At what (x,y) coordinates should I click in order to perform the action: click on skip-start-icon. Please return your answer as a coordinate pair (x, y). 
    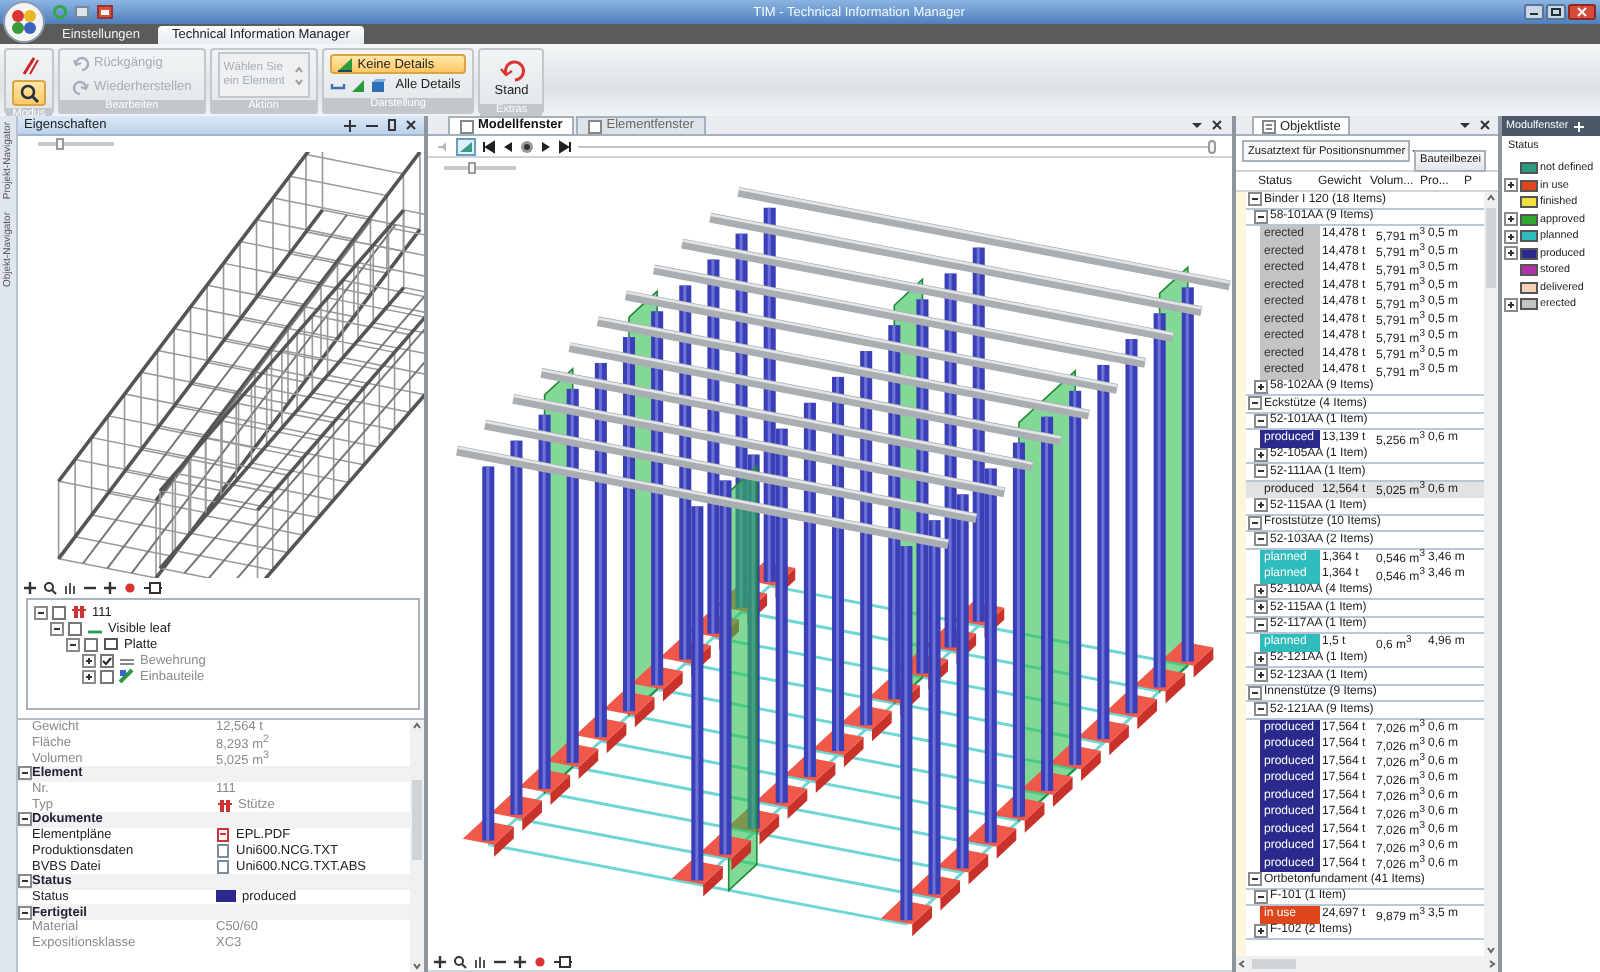
    Looking at the image, I should click on (489, 146).